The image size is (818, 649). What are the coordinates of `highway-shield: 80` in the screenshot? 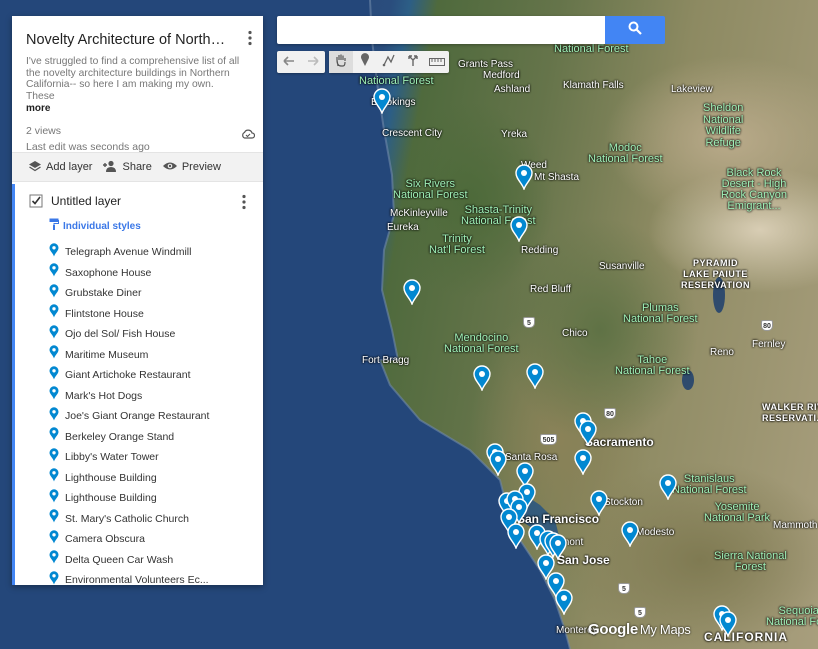 It's located at (767, 325).